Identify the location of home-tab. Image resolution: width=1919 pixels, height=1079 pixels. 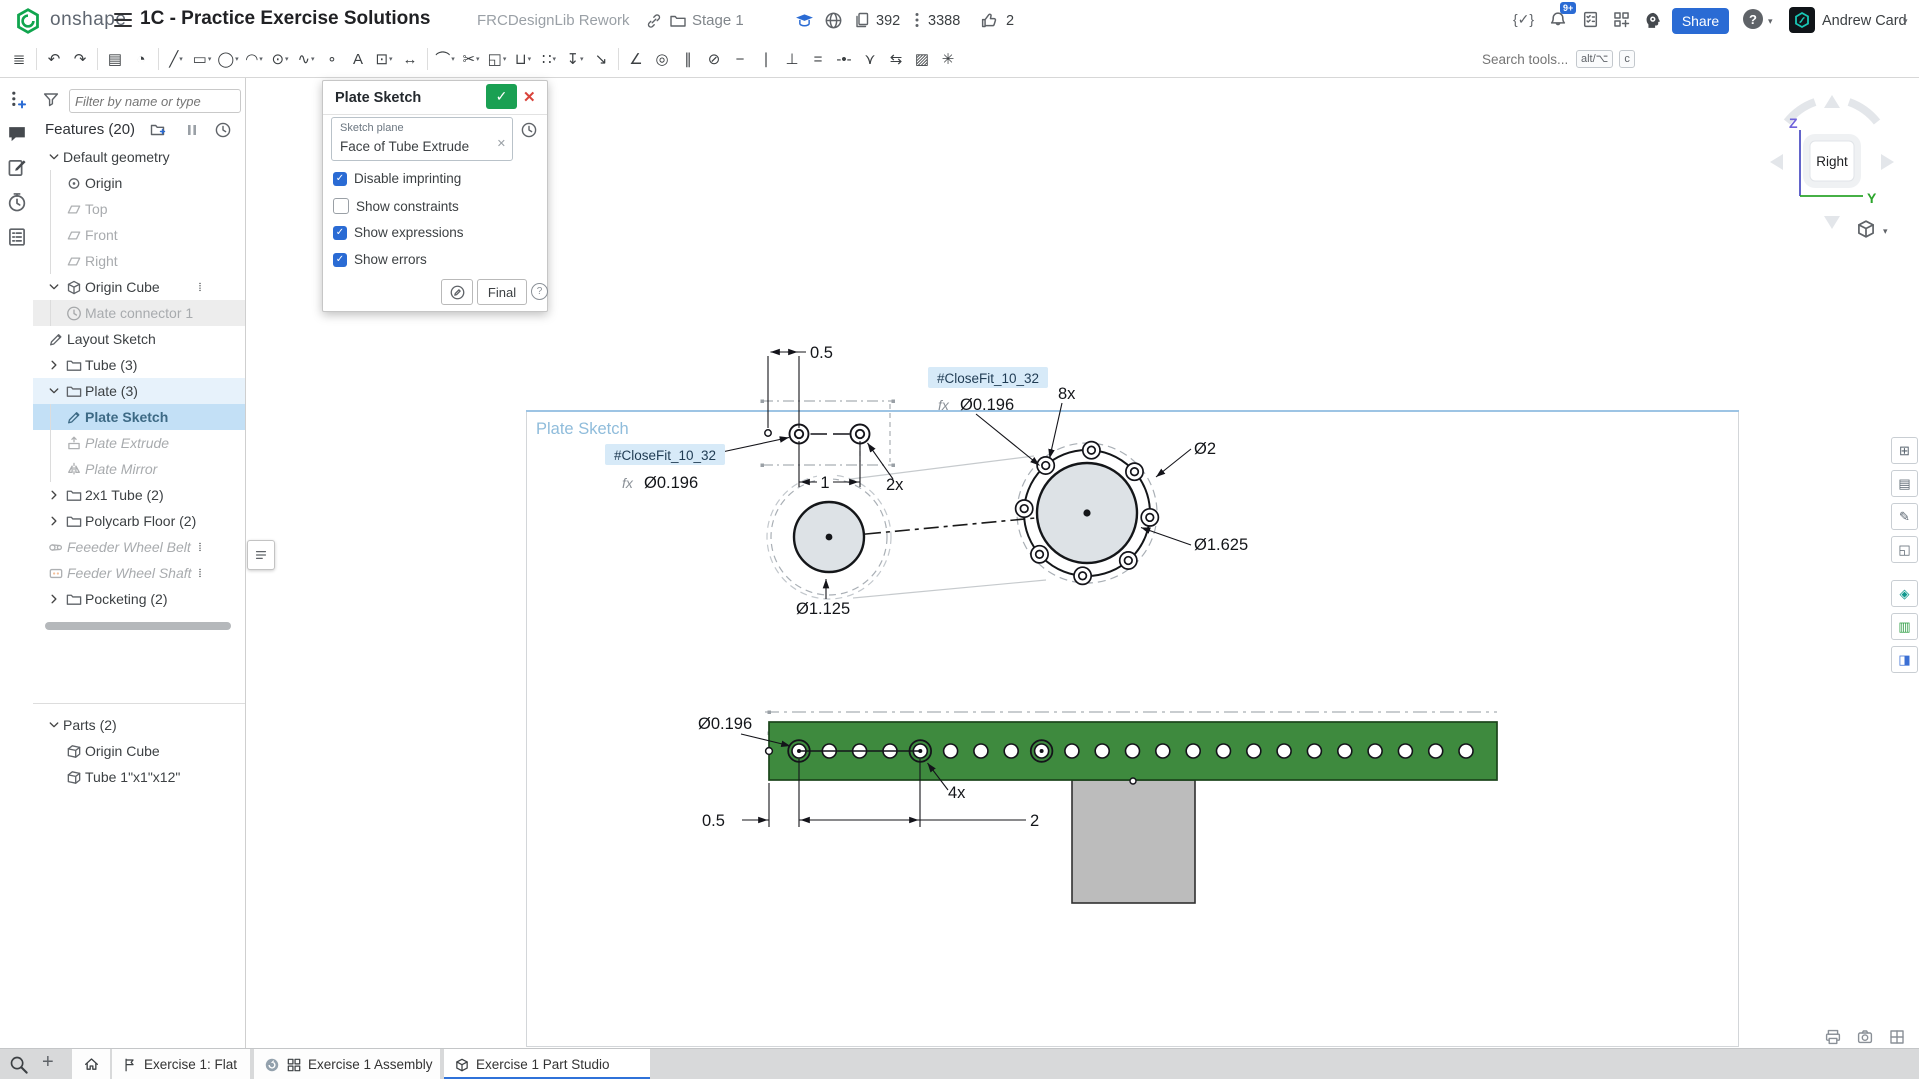
(91, 1064).